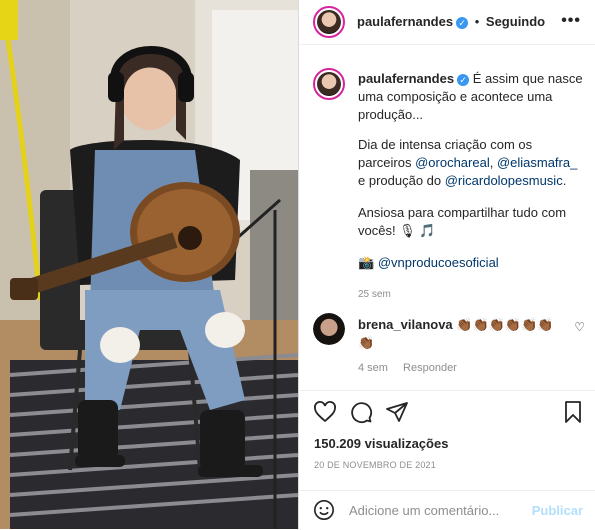 Image resolution: width=595 pixels, height=530 pixels. What do you see at coordinates (405, 21) in the screenshot?
I see `author-username: paulafernandes` at bounding box center [405, 21].